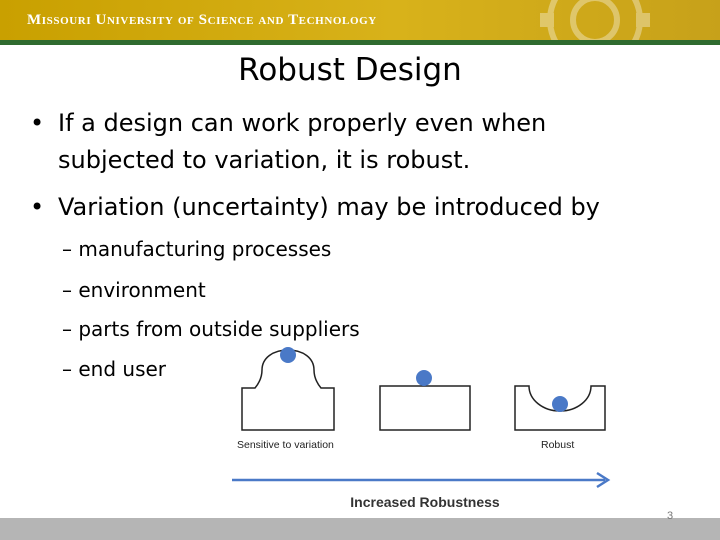 Image resolution: width=720 pixels, height=540 pixels. I want to click on slide-title: Robust Design, so click(350, 70).